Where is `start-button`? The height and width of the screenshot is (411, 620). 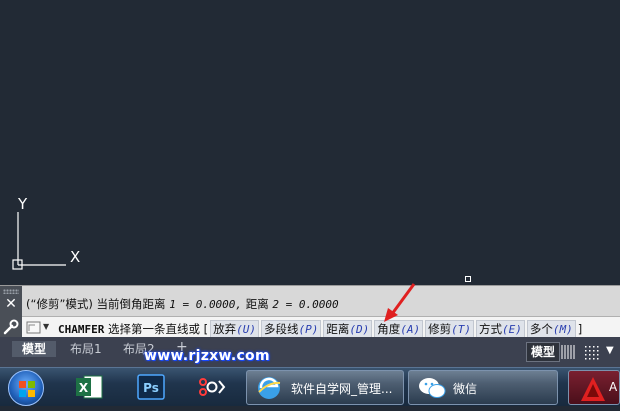 start-button is located at coordinates (26, 388).